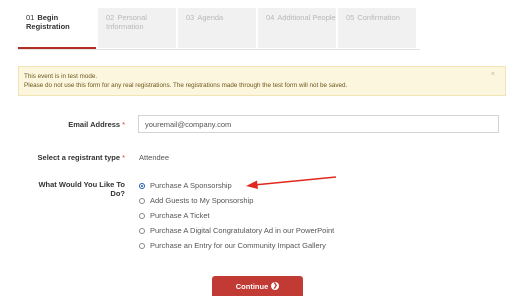 This screenshot has width=523, height=296. I want to click on option-purchase-ticket: Purchase A Ticket, so click(174, 215).